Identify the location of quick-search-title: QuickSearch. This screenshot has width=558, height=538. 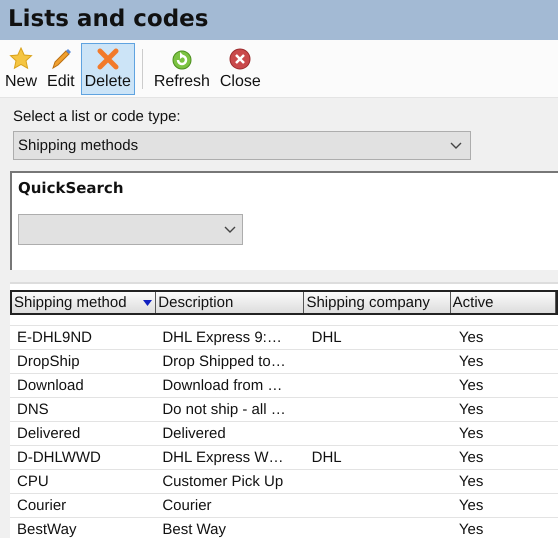
(71, 188).